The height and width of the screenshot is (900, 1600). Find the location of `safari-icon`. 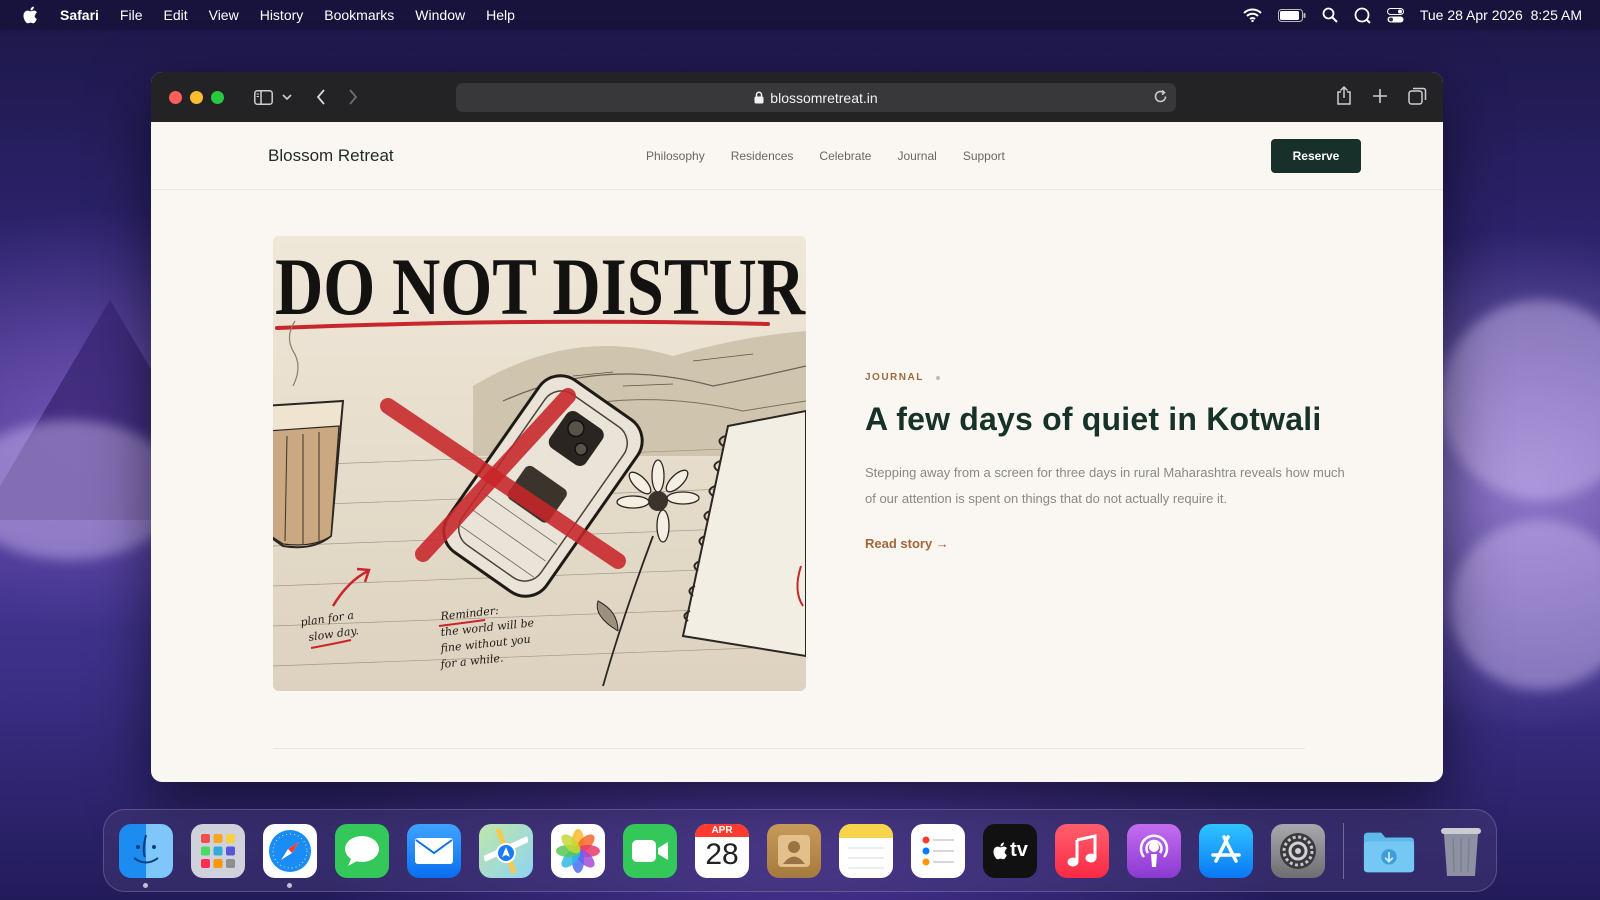

safari-icon is located at coordinates (290, 855).